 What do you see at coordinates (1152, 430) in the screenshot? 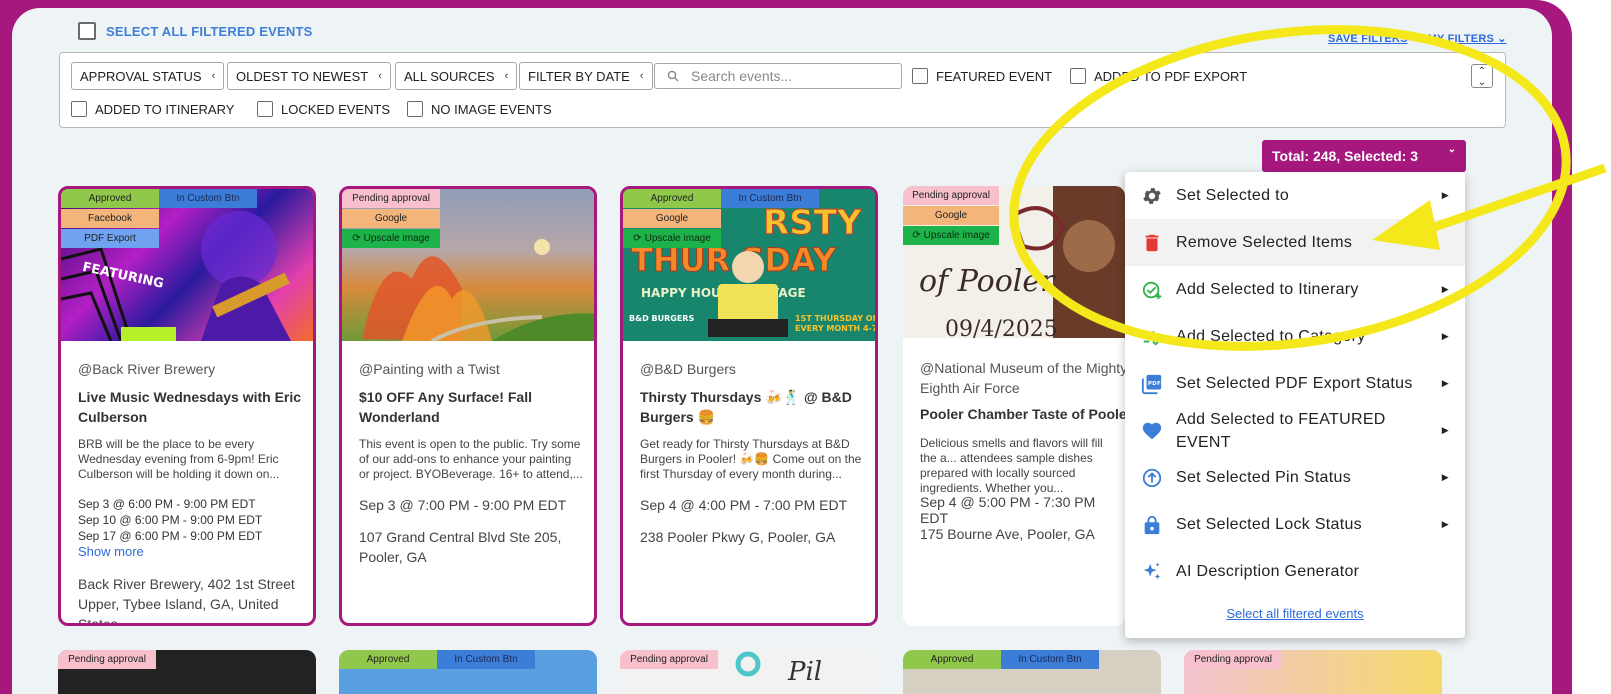
I see `heart-icon` at bounding box center [1152, 430].